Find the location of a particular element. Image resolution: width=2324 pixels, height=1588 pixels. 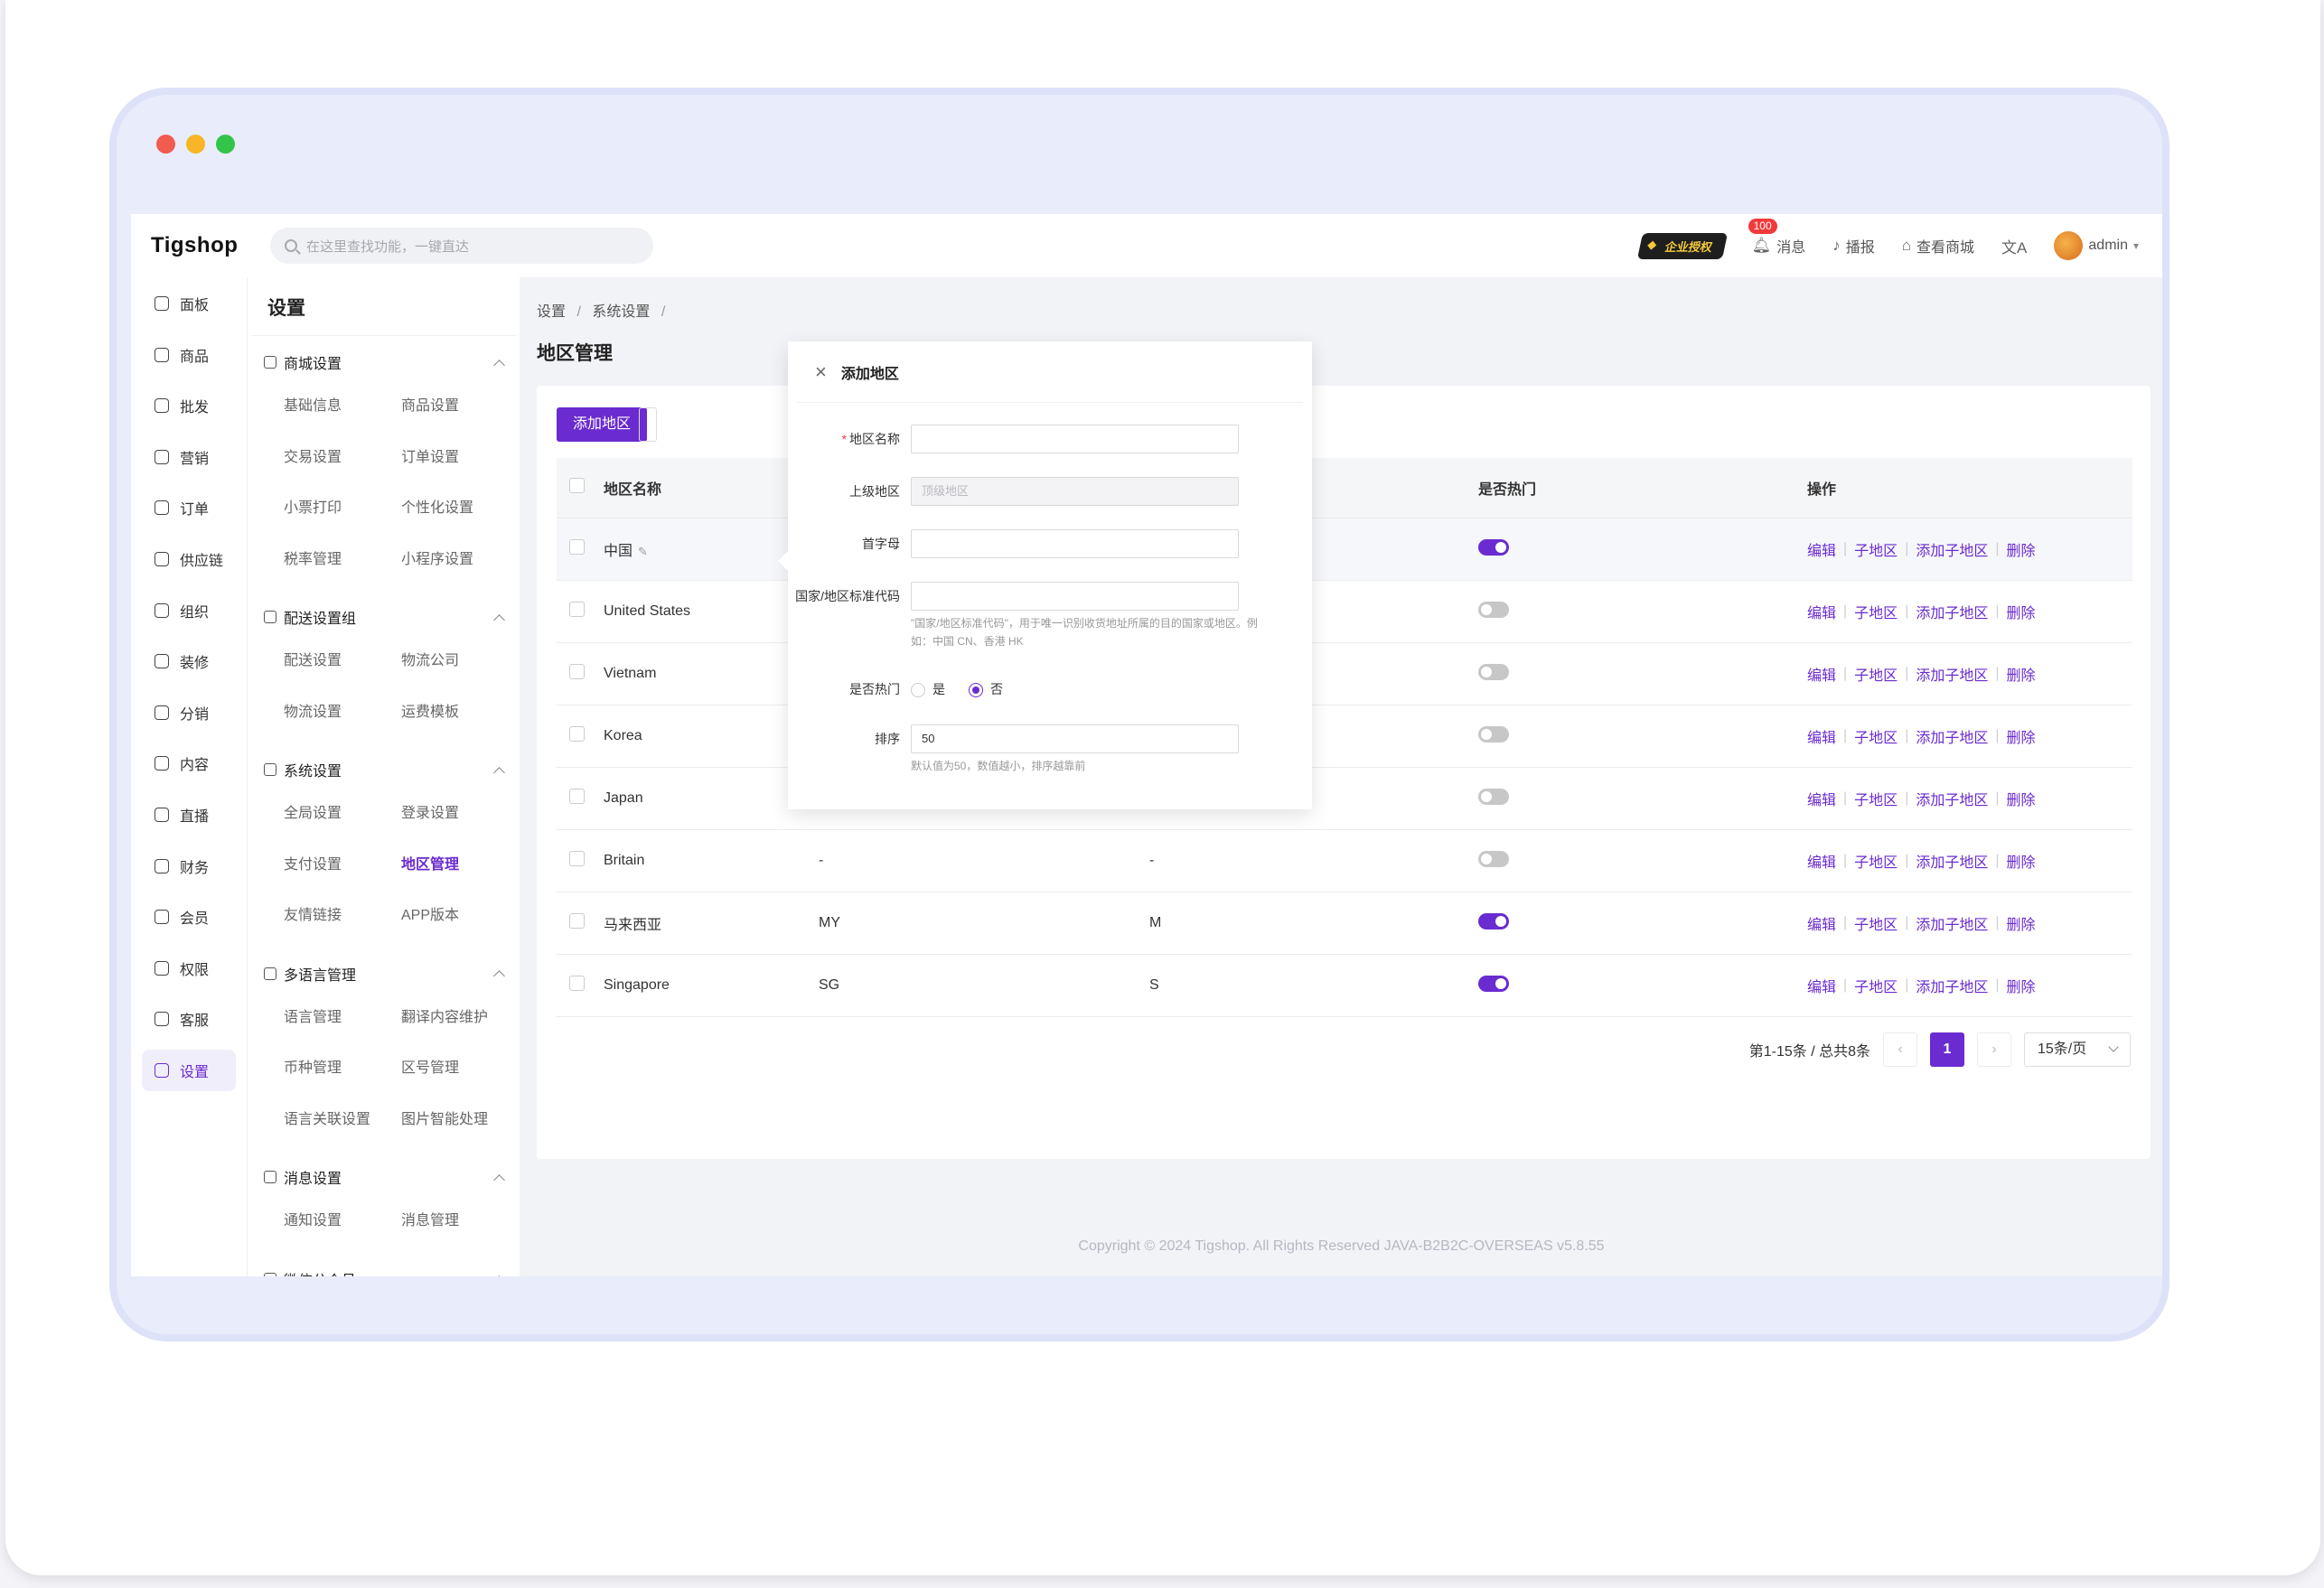

rail-item: 权限 is located at coordinates (189, 968).